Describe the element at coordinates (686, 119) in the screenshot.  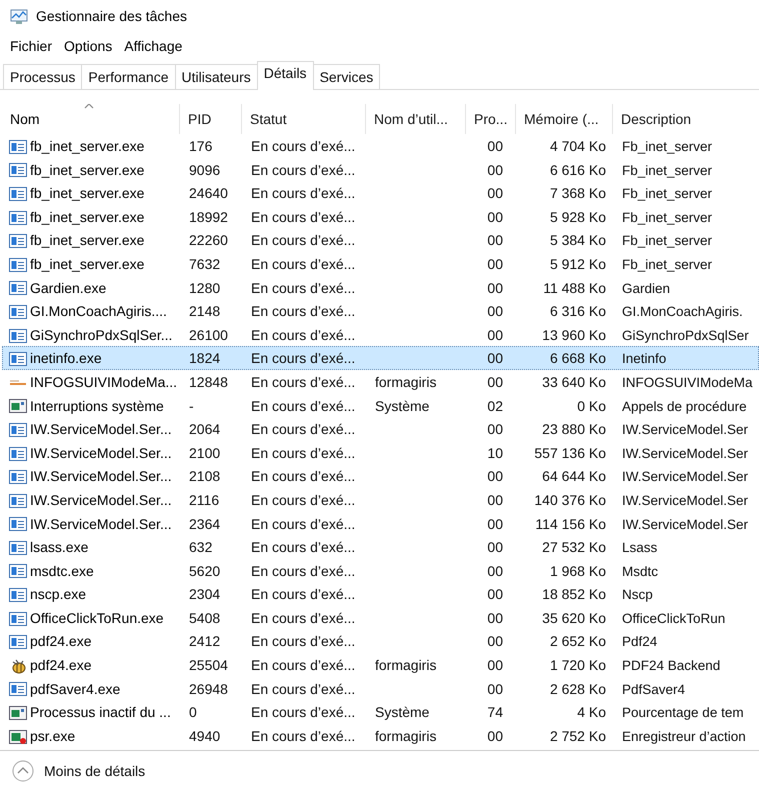
I see `column-header: Description` at that location.